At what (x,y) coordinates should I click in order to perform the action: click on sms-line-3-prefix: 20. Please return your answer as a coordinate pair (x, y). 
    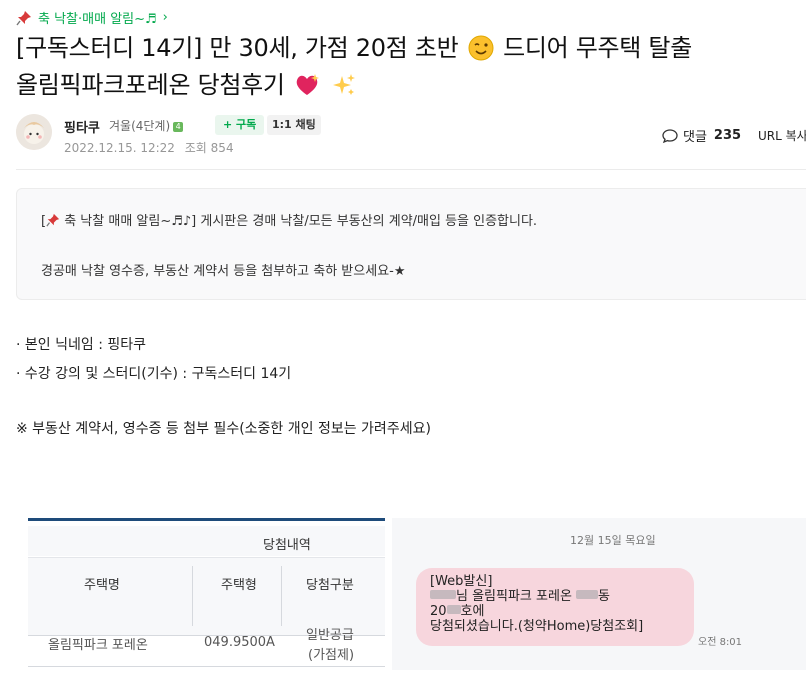
    Looking at the image, I should click on (438, 611).